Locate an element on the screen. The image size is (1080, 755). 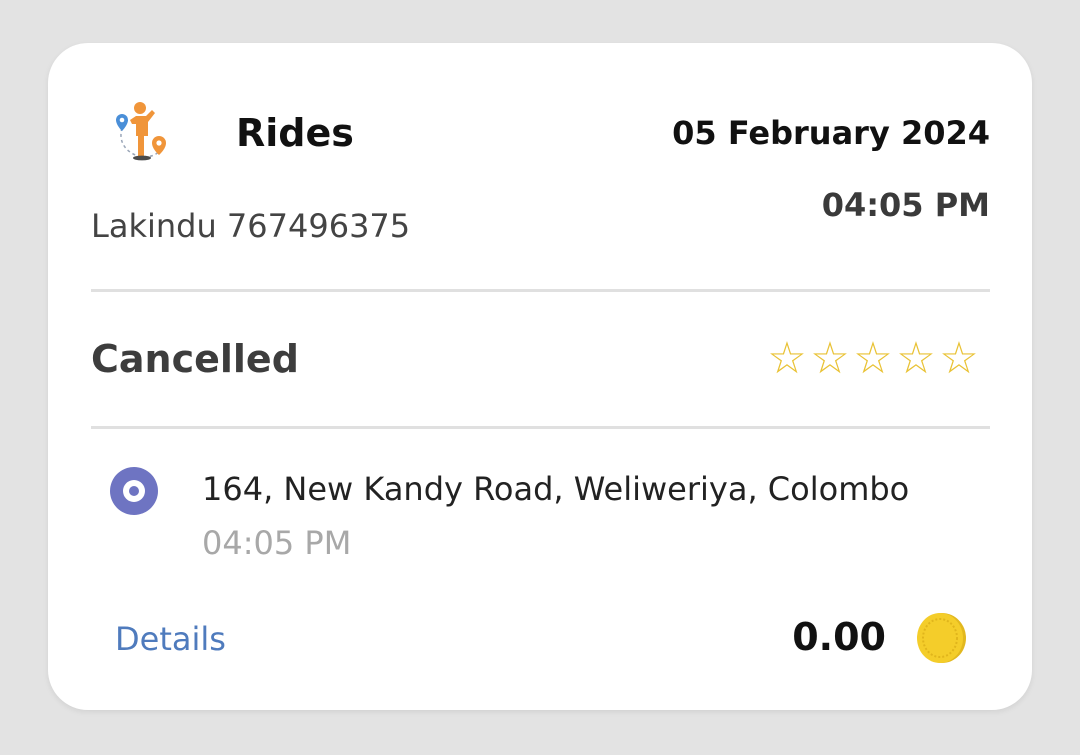
pickup-address: 164, New Kandy Road, Weliweriya, Colombo is located at coordinates (556, 489).